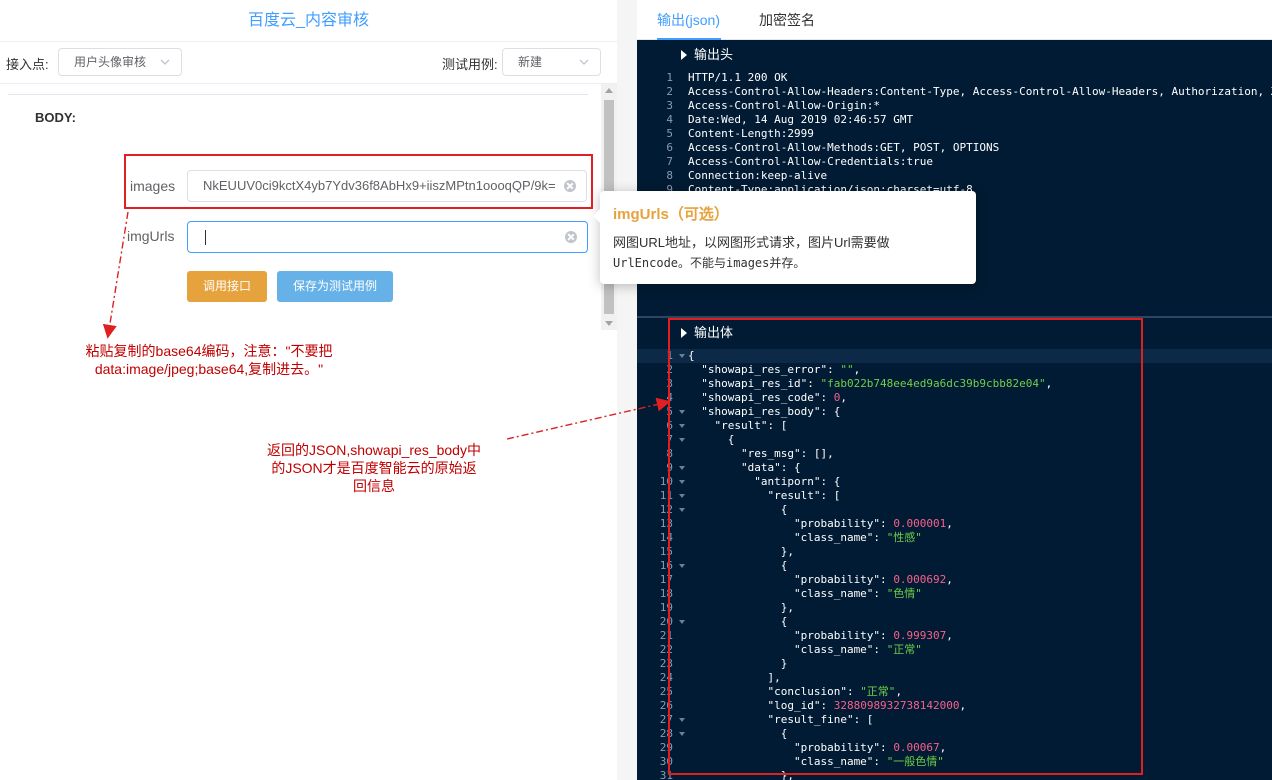  Describe the element at coordinates (151, 236) in the screenshot. I see `imgurls-label: imgUrls` at that location.